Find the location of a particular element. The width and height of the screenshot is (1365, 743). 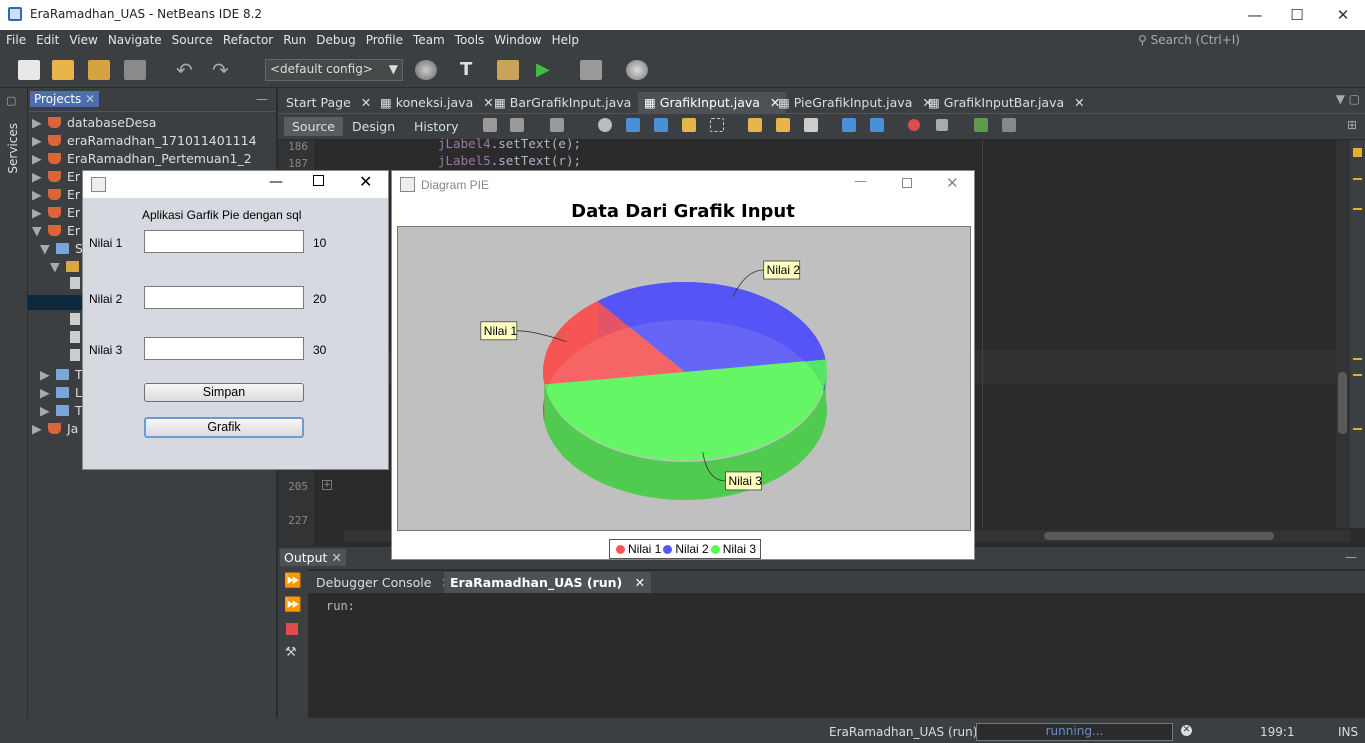

start-macro-icon is located at coordinates (914, 125).